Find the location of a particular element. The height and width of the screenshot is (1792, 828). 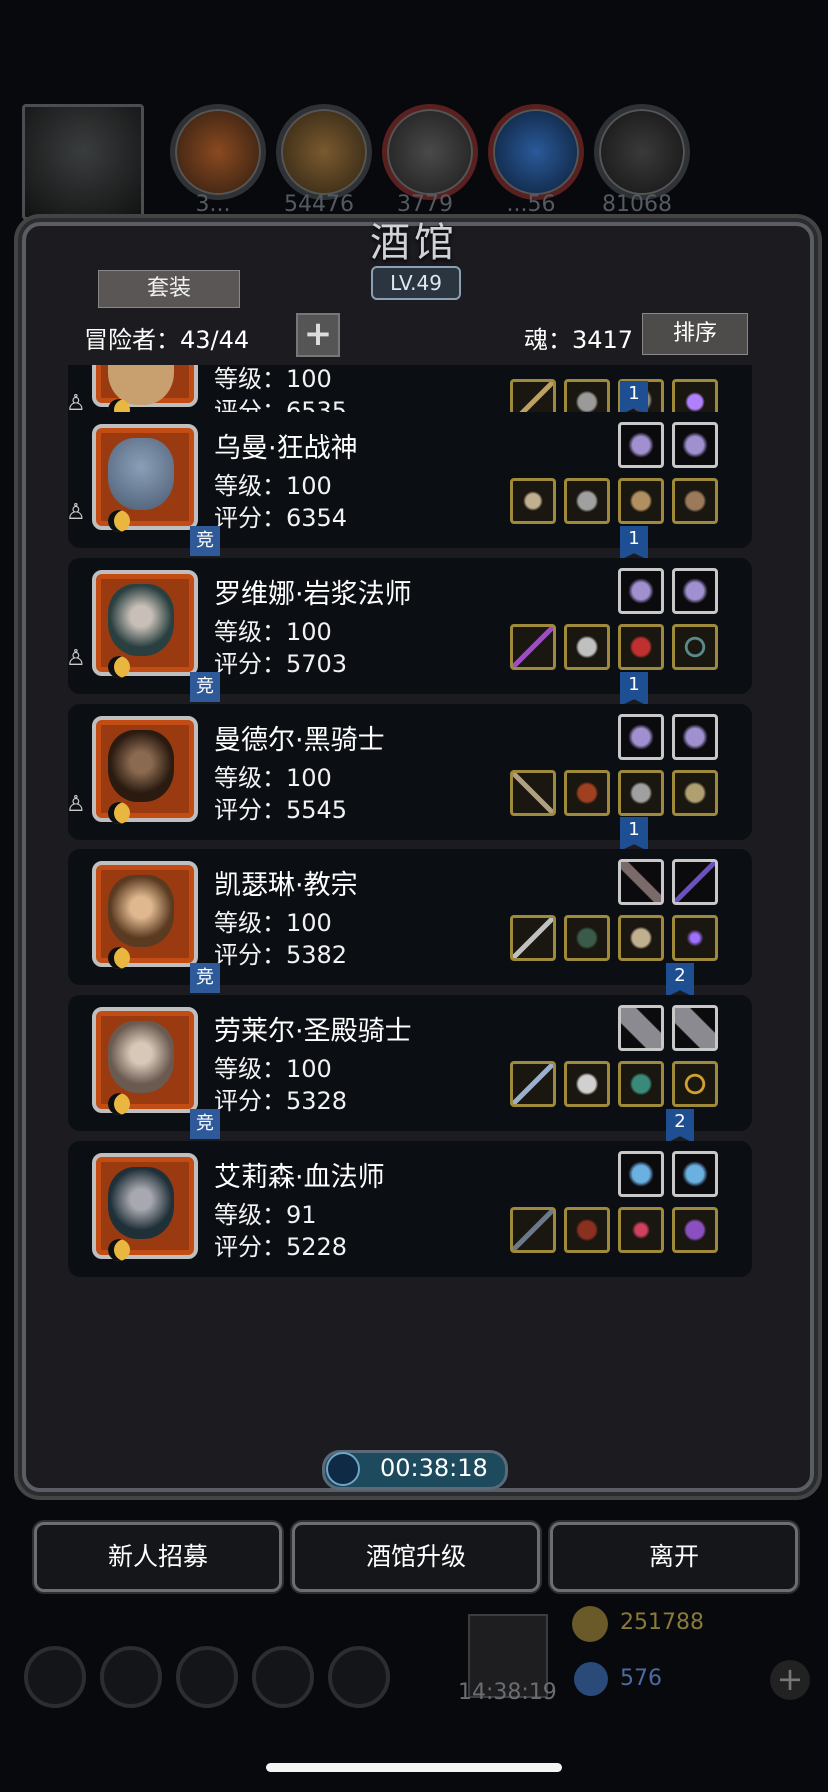

castle-icon is located at coordinates (207, 1677).